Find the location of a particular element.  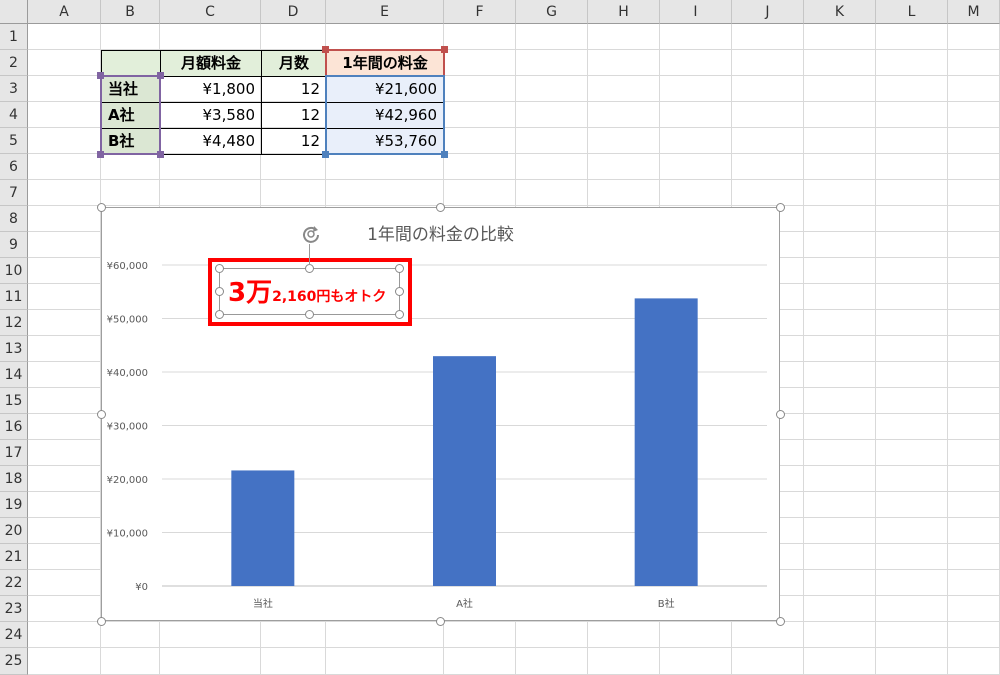

row-header-2: 2 is located at coordinates (14, 63).